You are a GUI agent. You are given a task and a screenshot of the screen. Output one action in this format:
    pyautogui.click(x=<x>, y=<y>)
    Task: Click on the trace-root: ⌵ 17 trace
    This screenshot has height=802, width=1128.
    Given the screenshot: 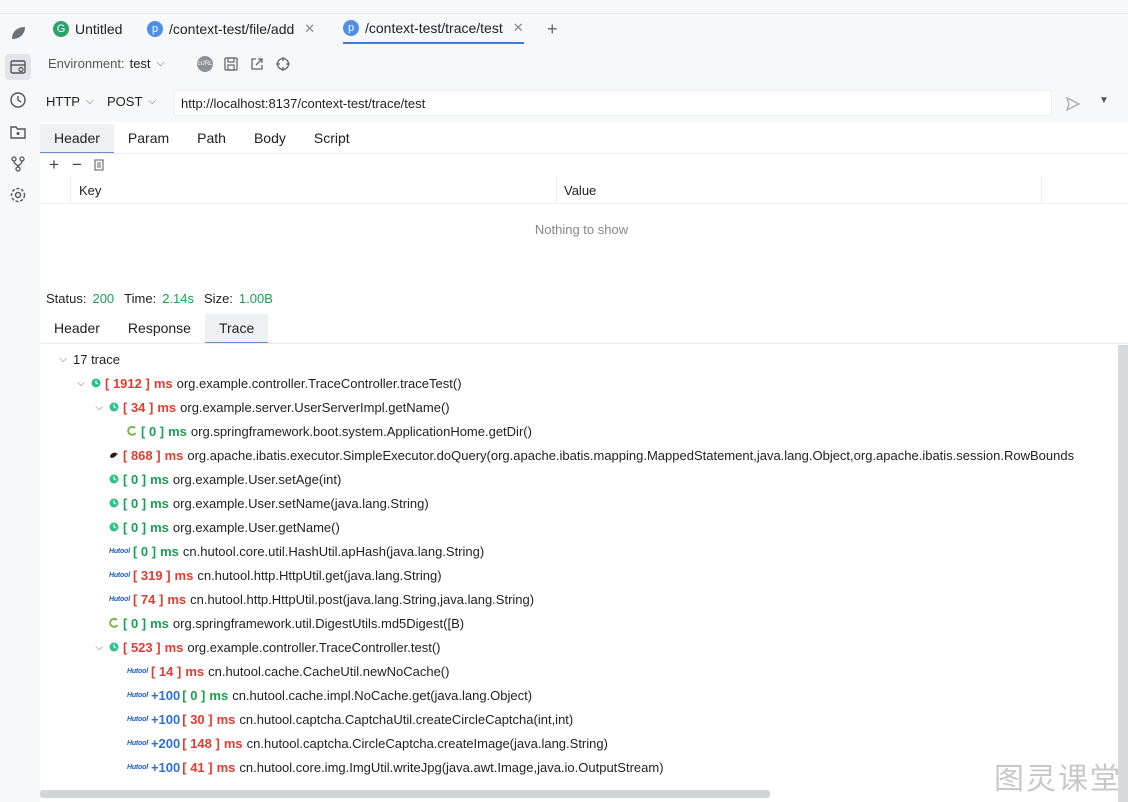 What is the action you would take?
    pyautogui.click(x=88, y=359)
    